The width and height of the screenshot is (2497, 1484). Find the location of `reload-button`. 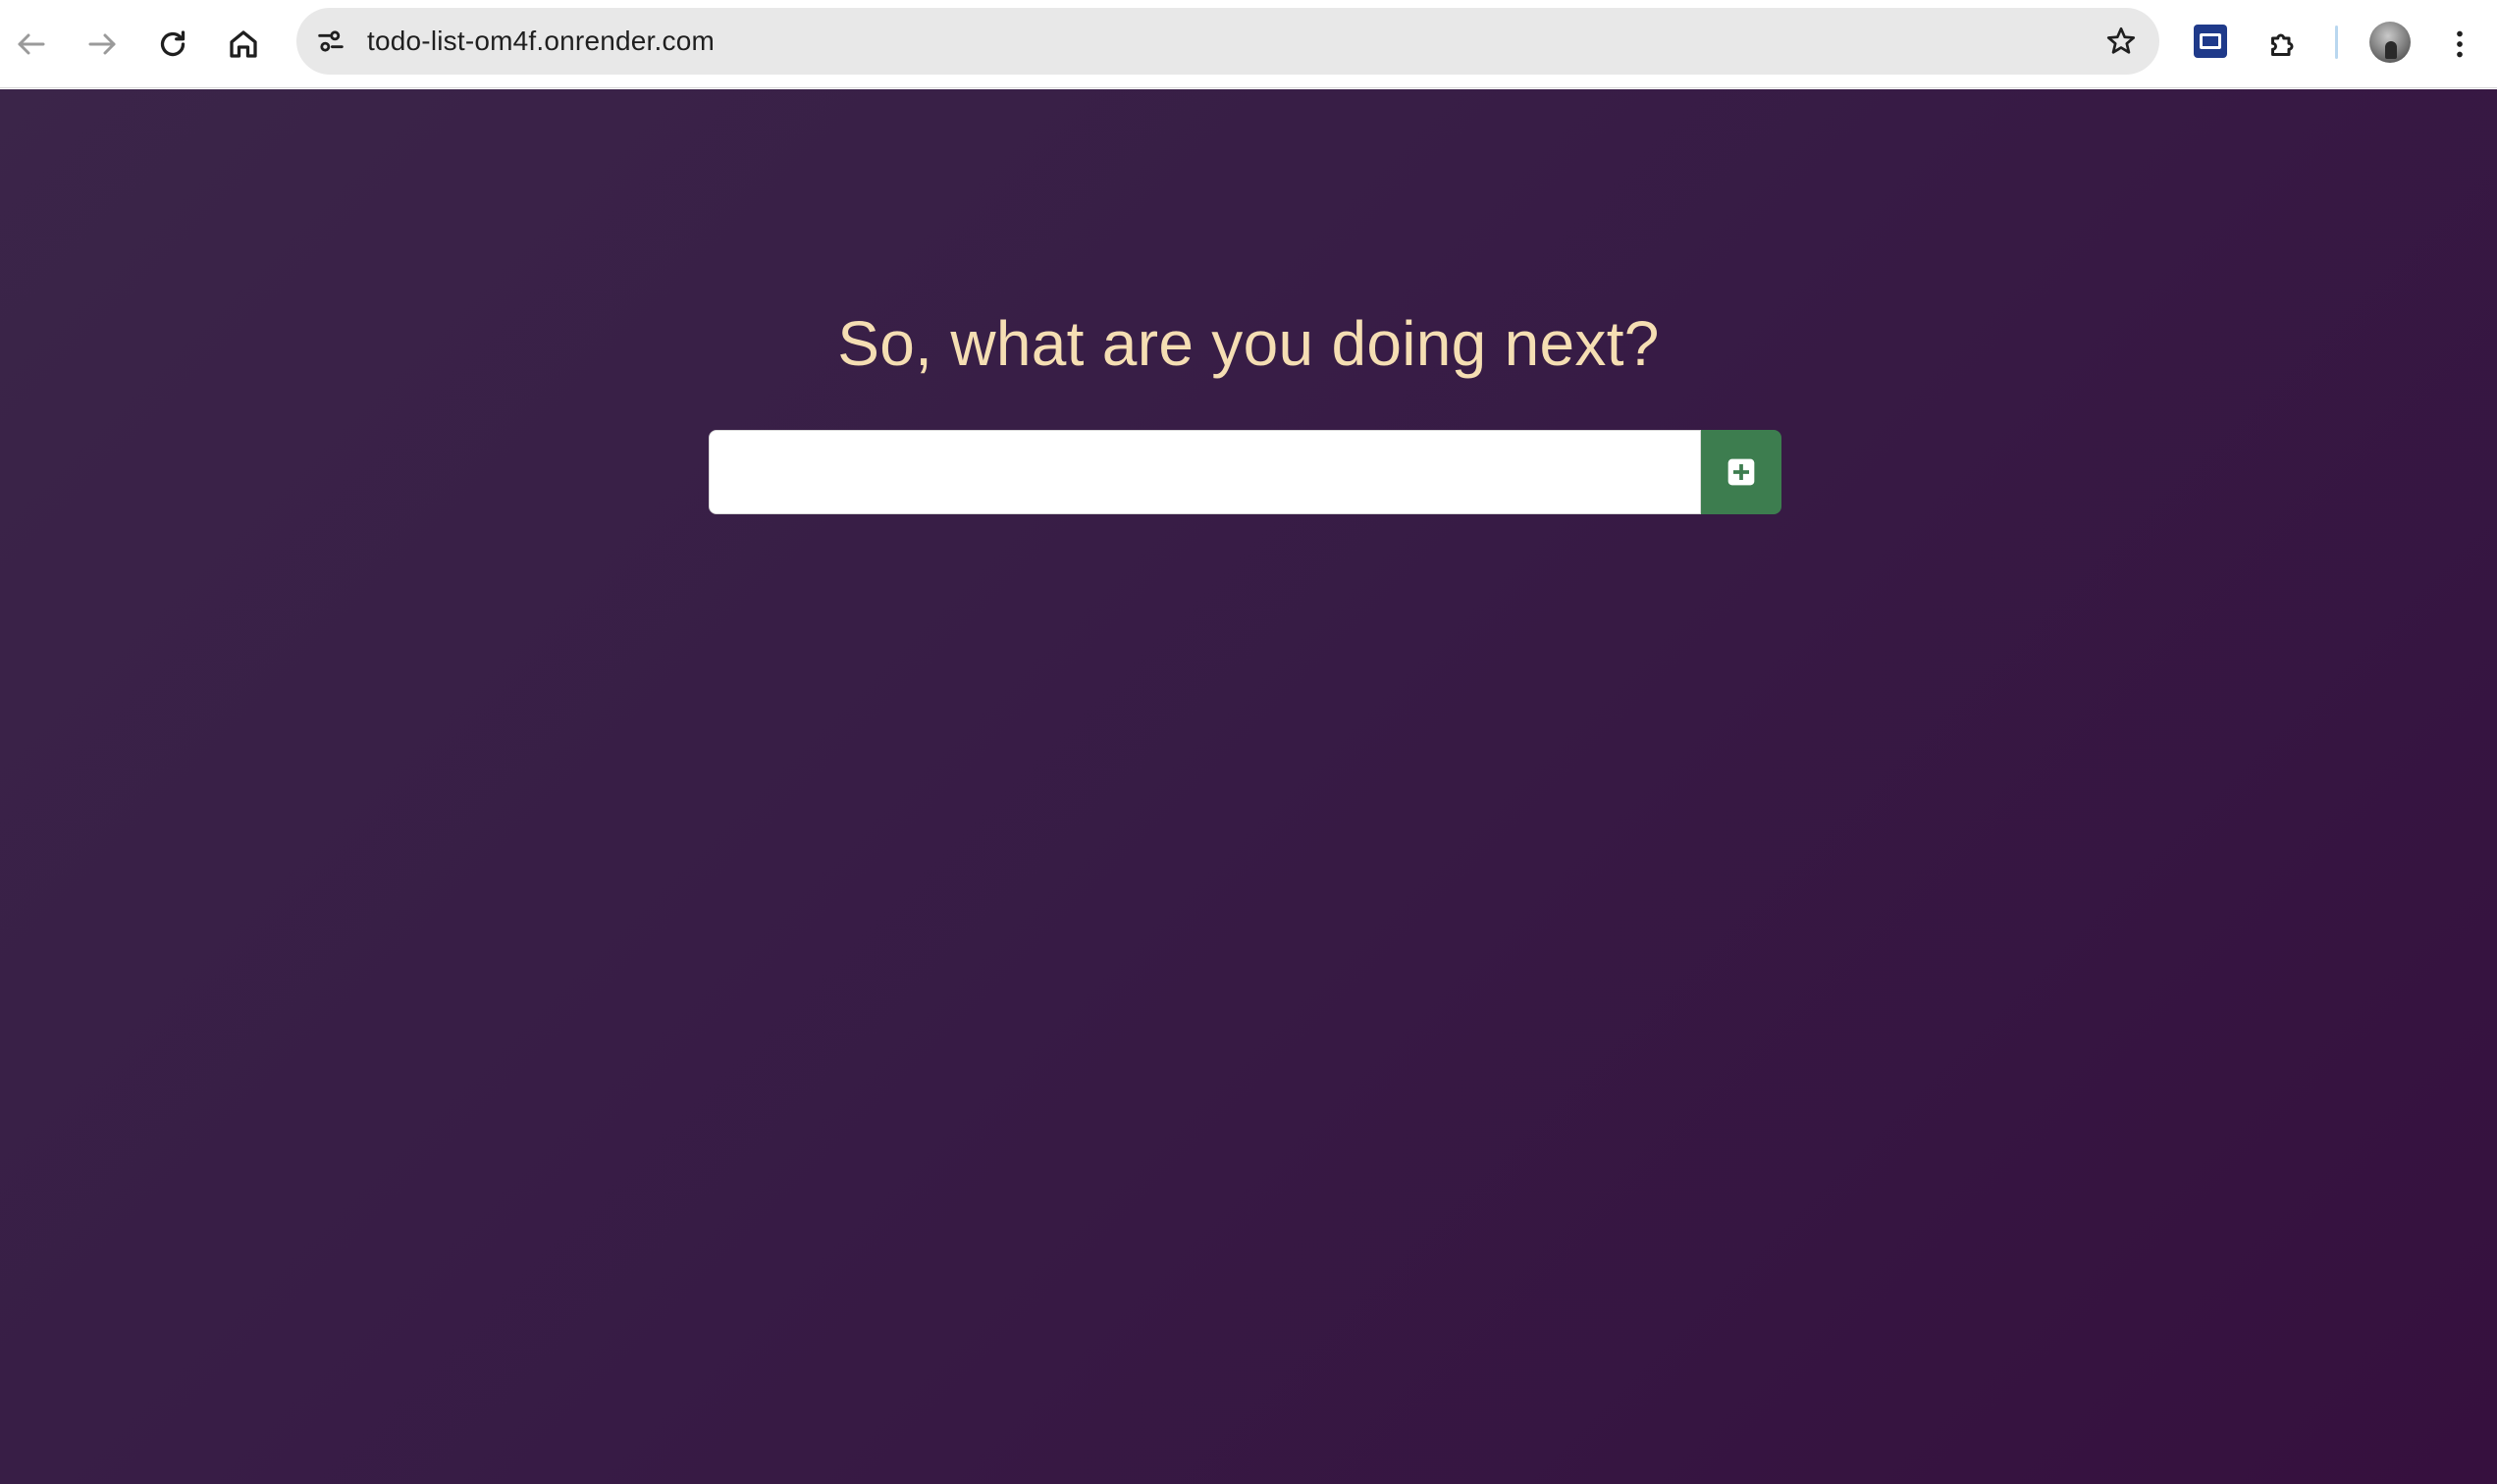

reload-button is located at coordinates (172, 44).